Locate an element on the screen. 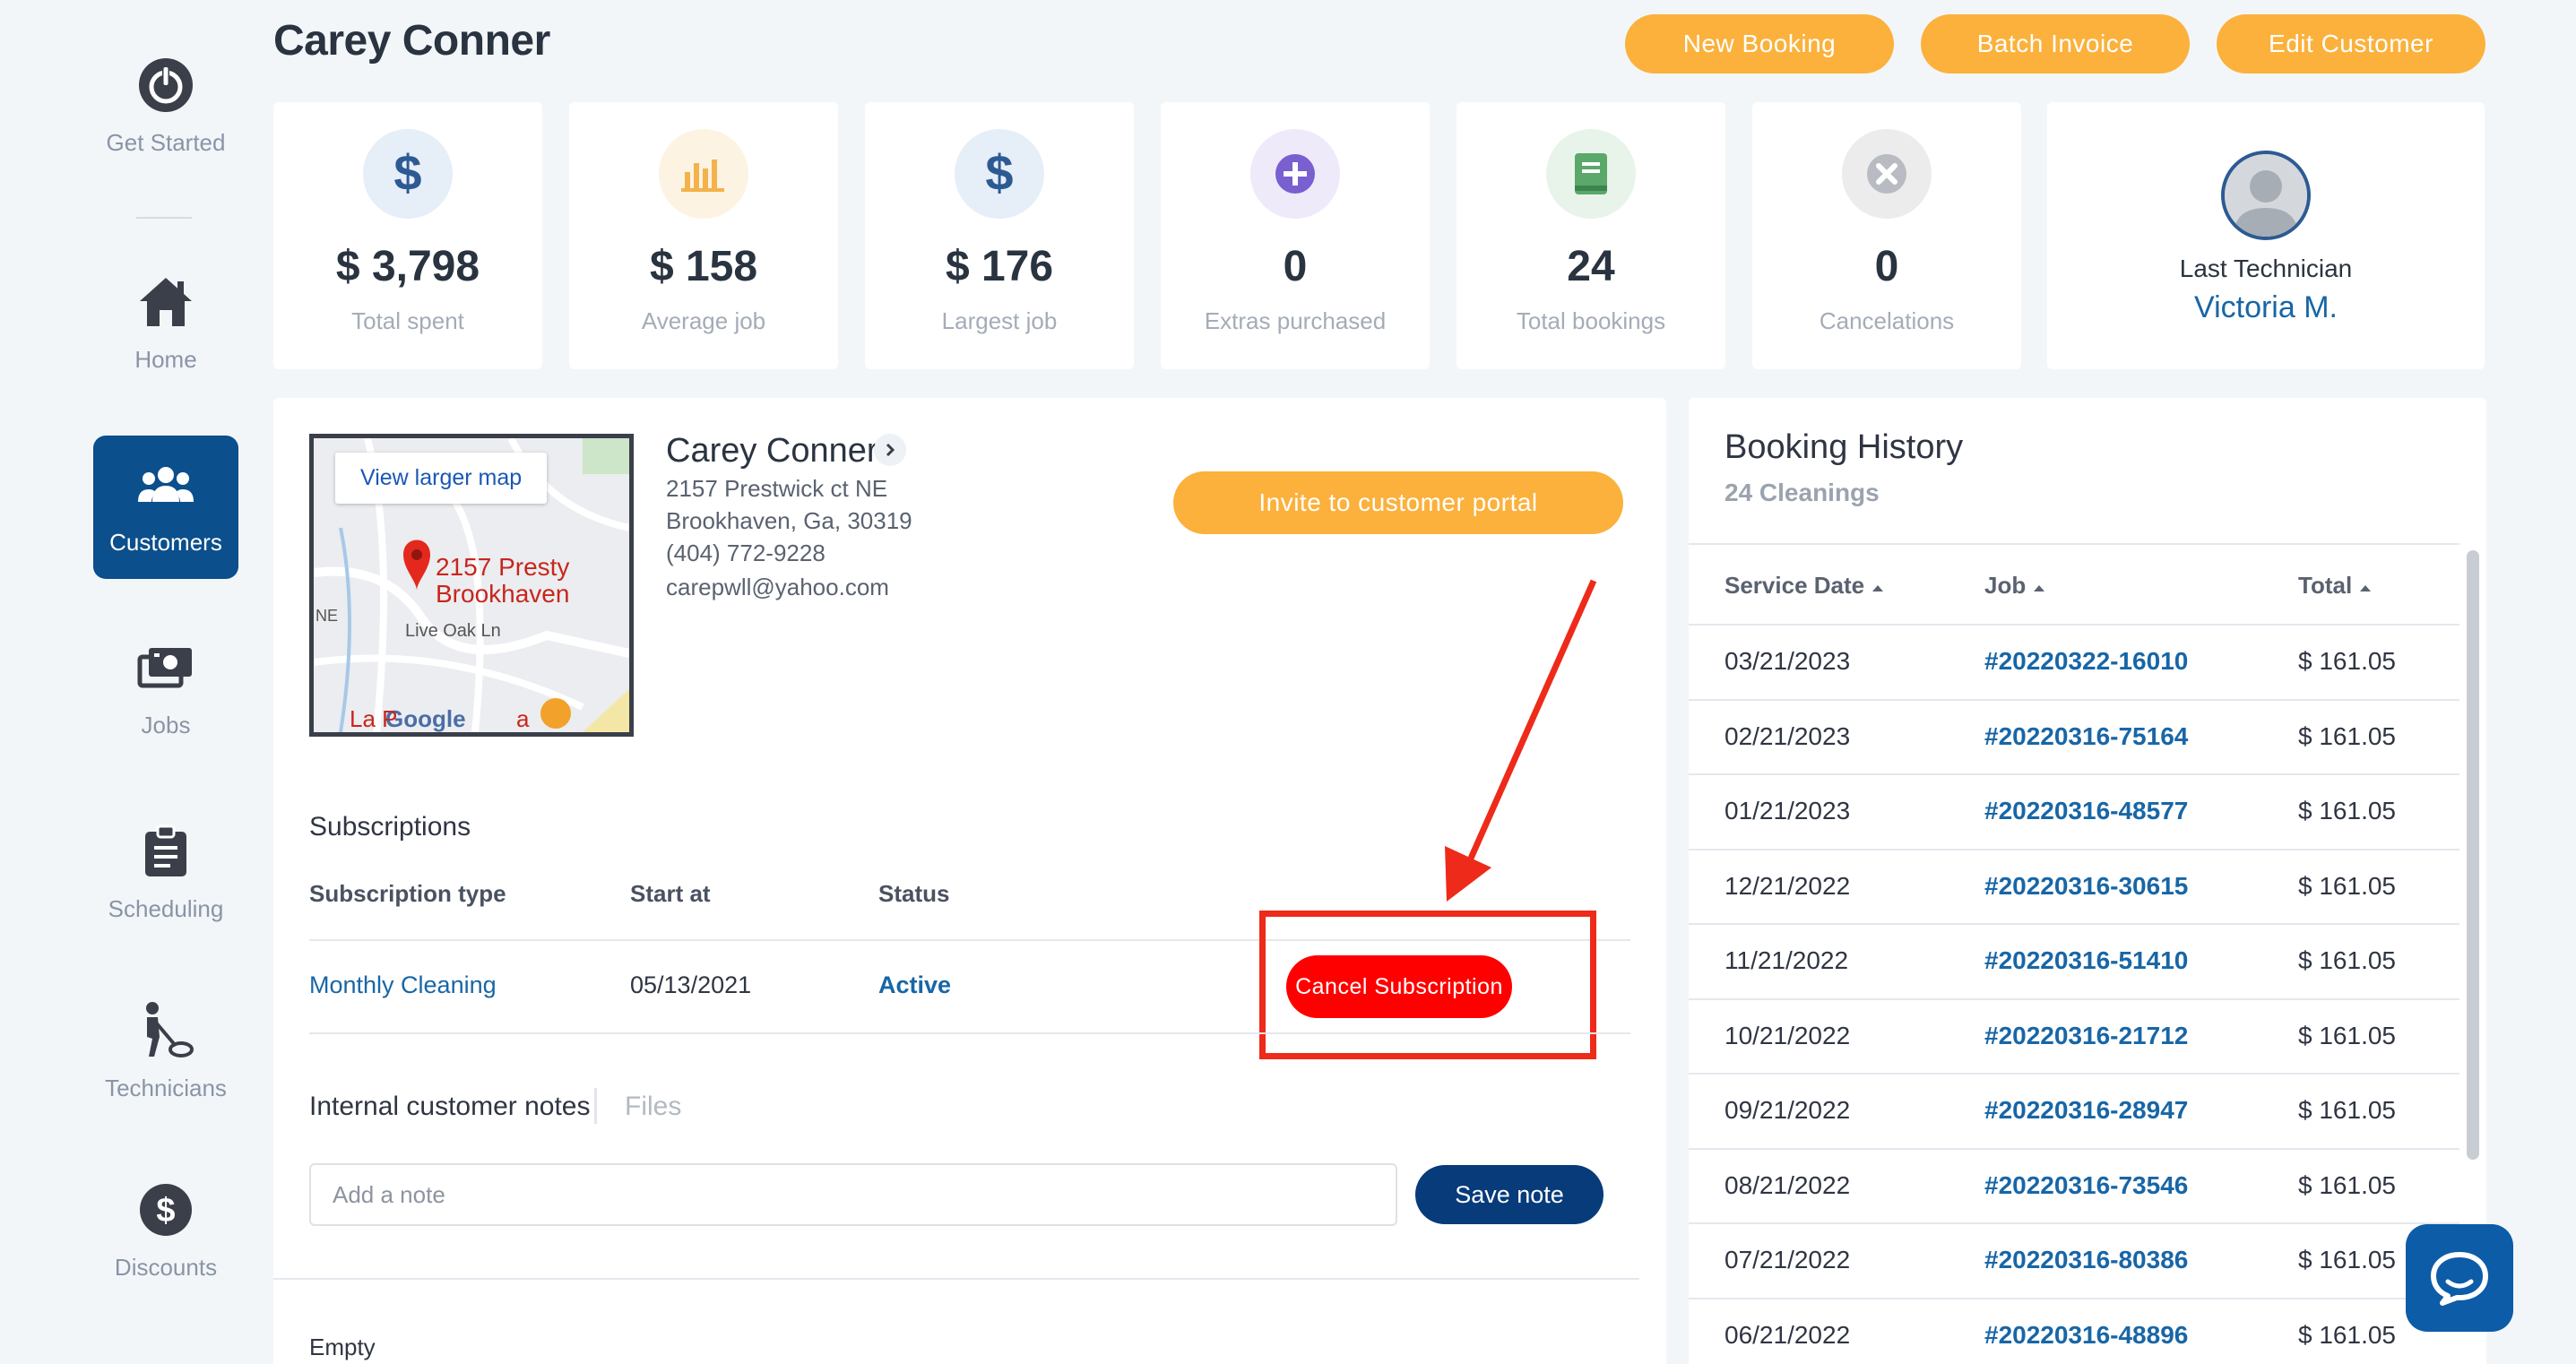  table-row: 12/21/2022 #20220316-30615 $ 161.05 is located at coordinates (2074, 887).